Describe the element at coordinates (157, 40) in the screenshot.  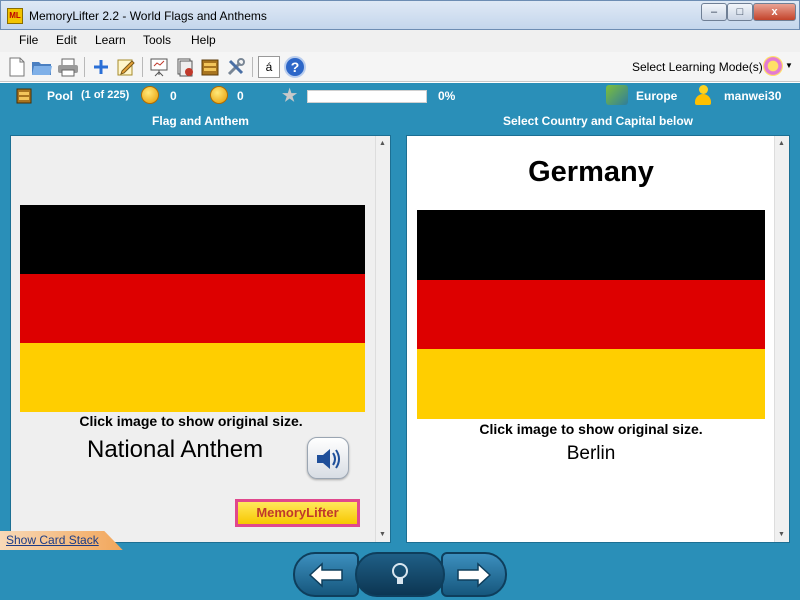
I see `menu-tools: Tools` at that location.